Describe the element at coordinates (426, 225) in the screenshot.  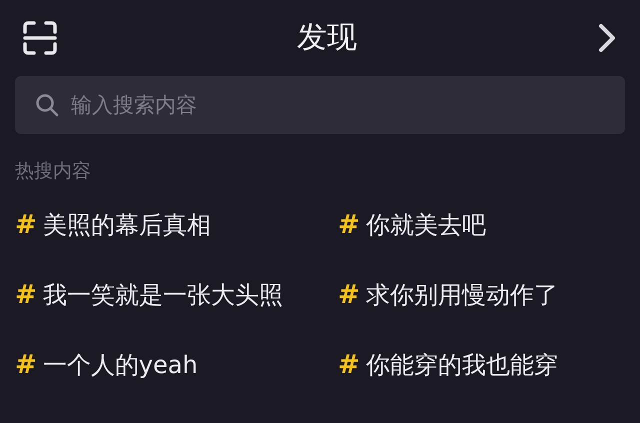
I see `trending-topic: 你就美去吧` at that location.